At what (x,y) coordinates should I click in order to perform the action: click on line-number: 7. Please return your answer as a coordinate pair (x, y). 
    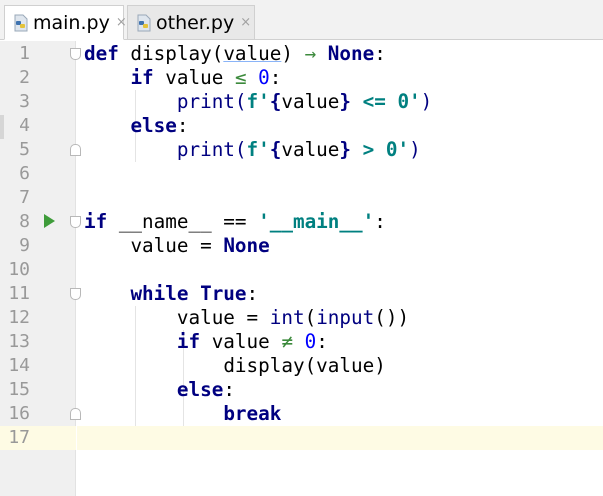
    Looking at the image, I should click on (24, 197).